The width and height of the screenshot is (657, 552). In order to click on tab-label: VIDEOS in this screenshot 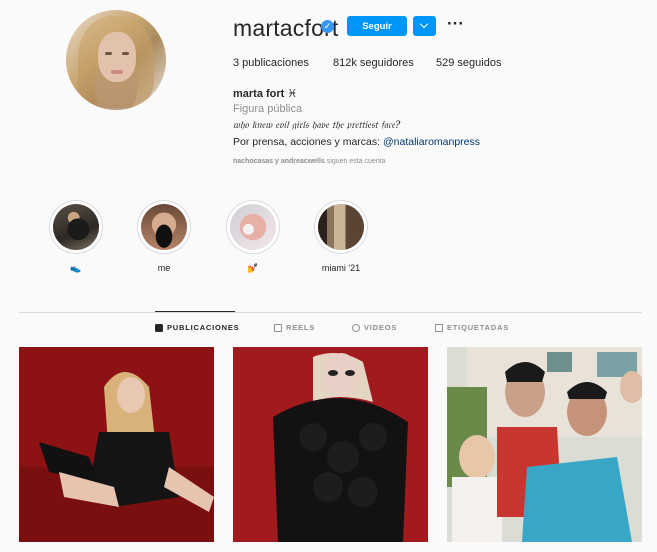, I will do `click(381, 327)`.